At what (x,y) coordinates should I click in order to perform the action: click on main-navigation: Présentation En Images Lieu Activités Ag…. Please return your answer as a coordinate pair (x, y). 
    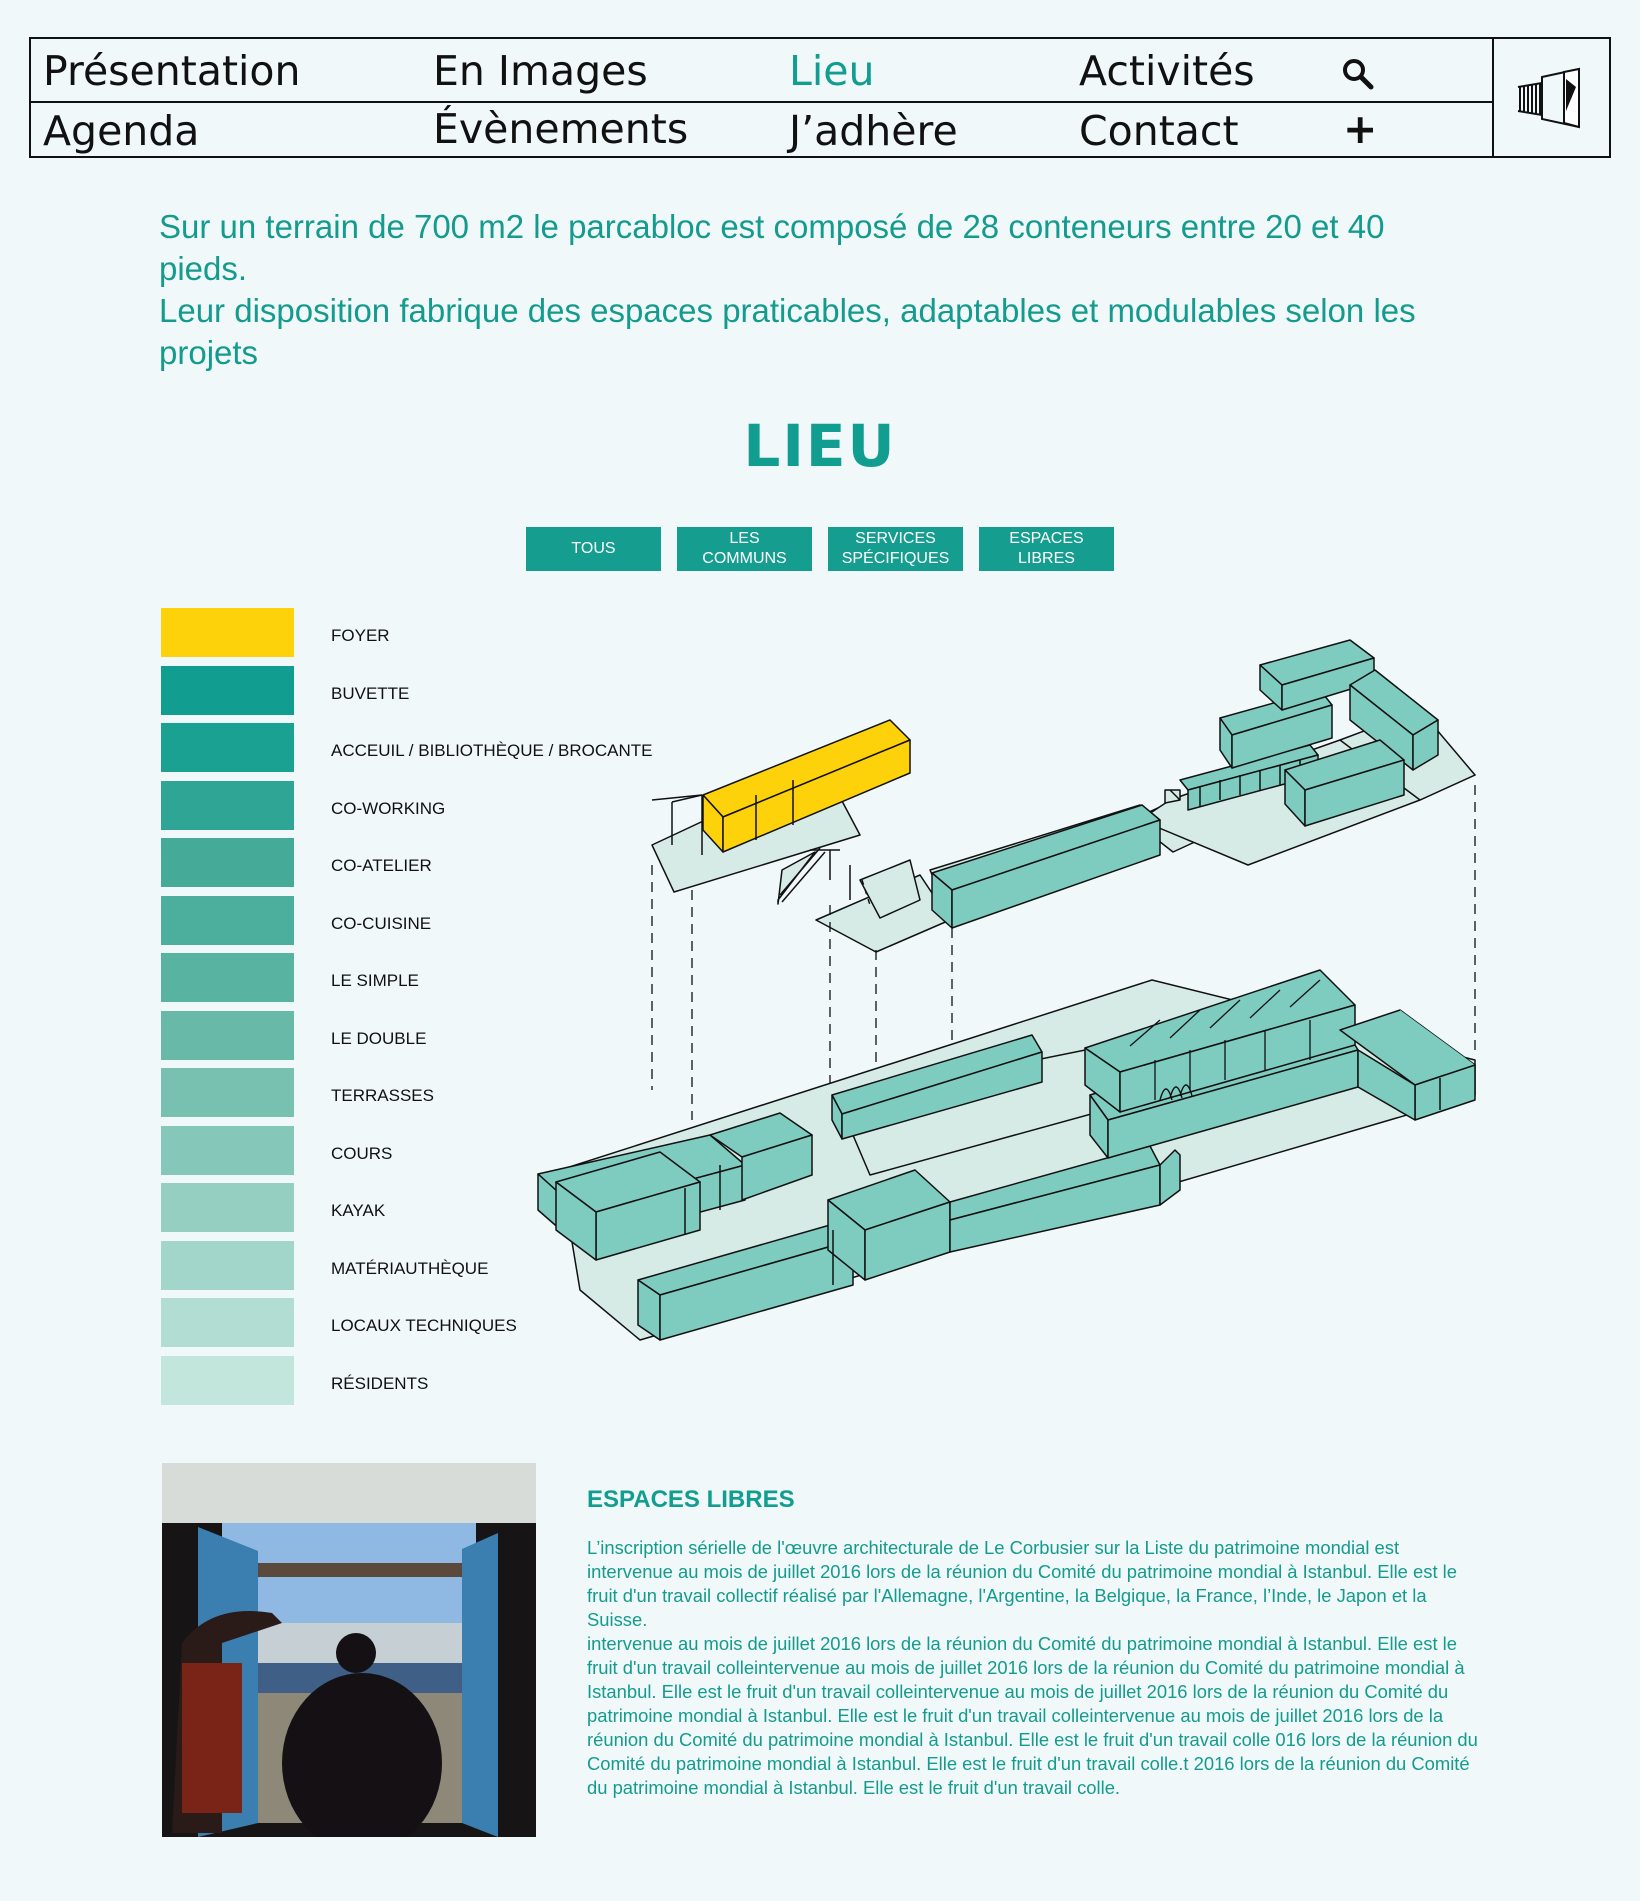
    Looking at the image, I should click on (820, 97).